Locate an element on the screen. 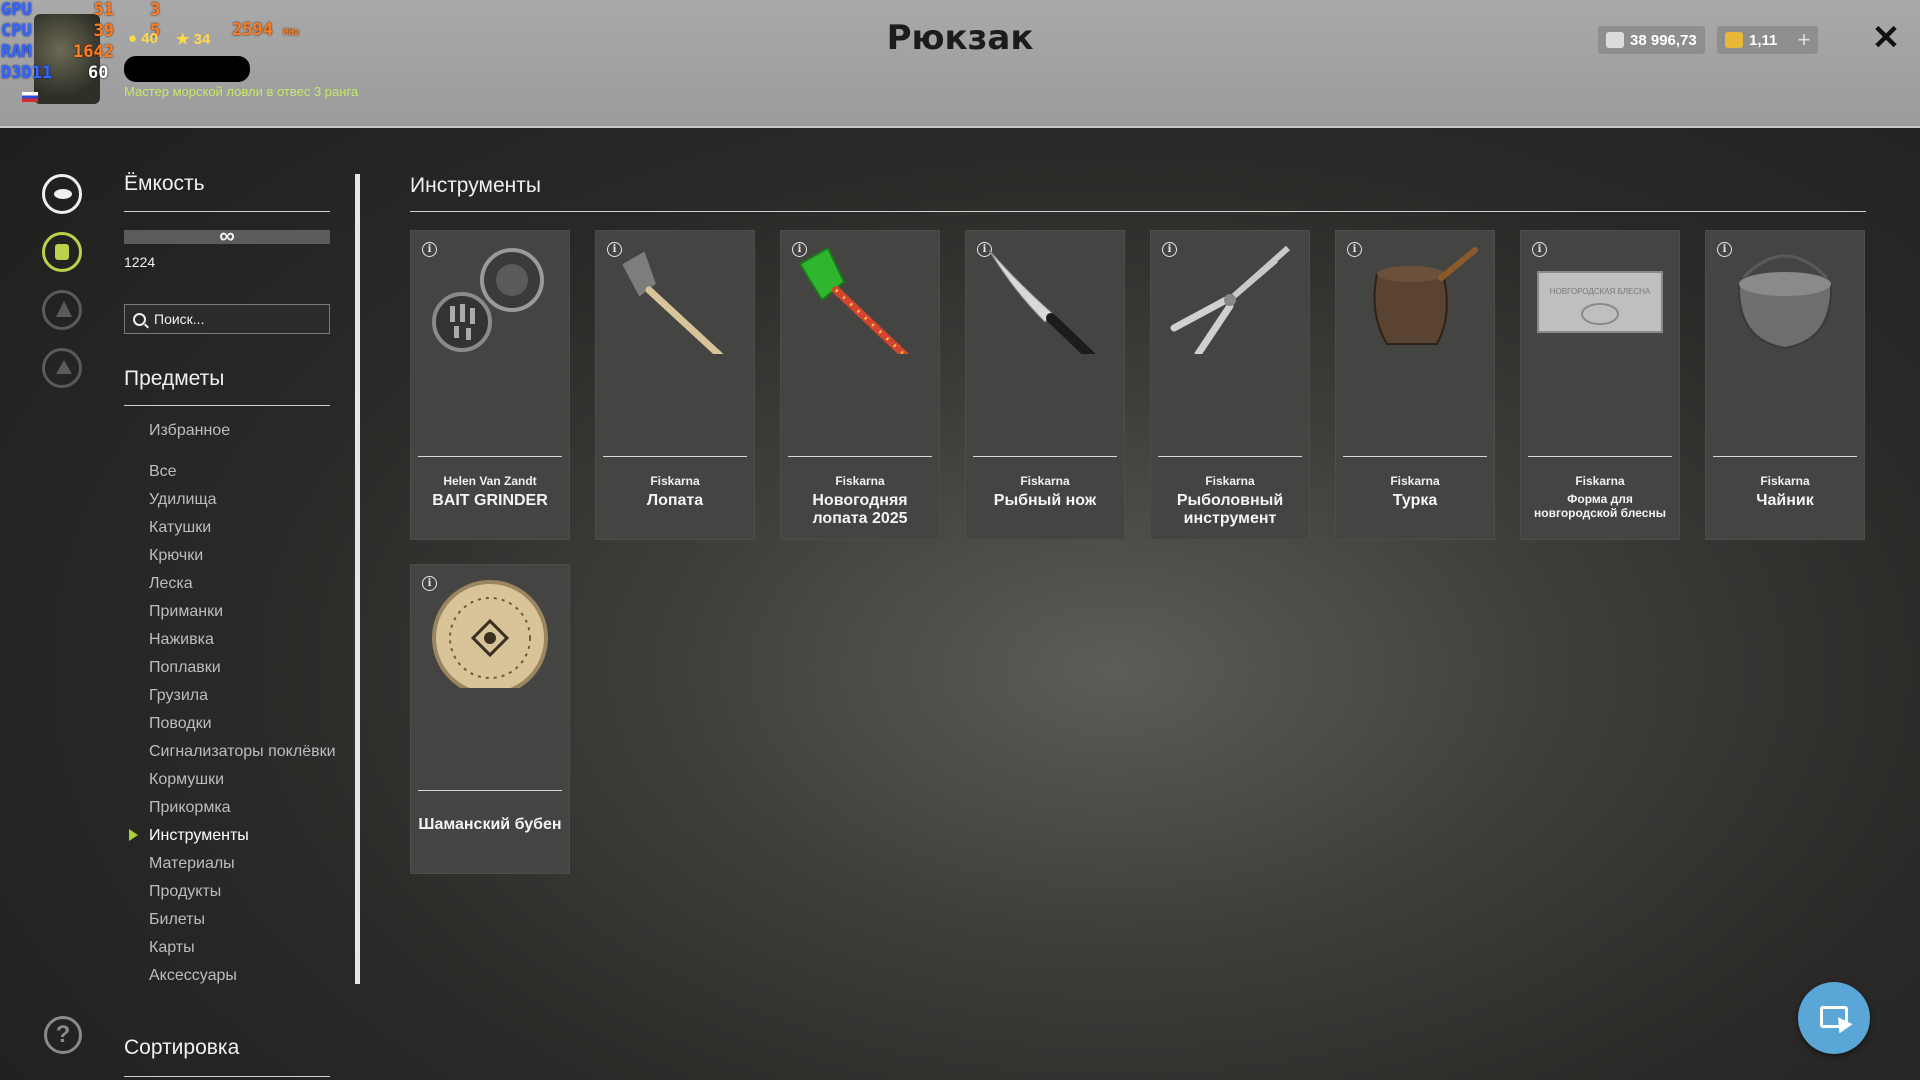 The width and height of the screenshot is (1920, 1080). category-item: Крючки is located at coordinates (244, 555).